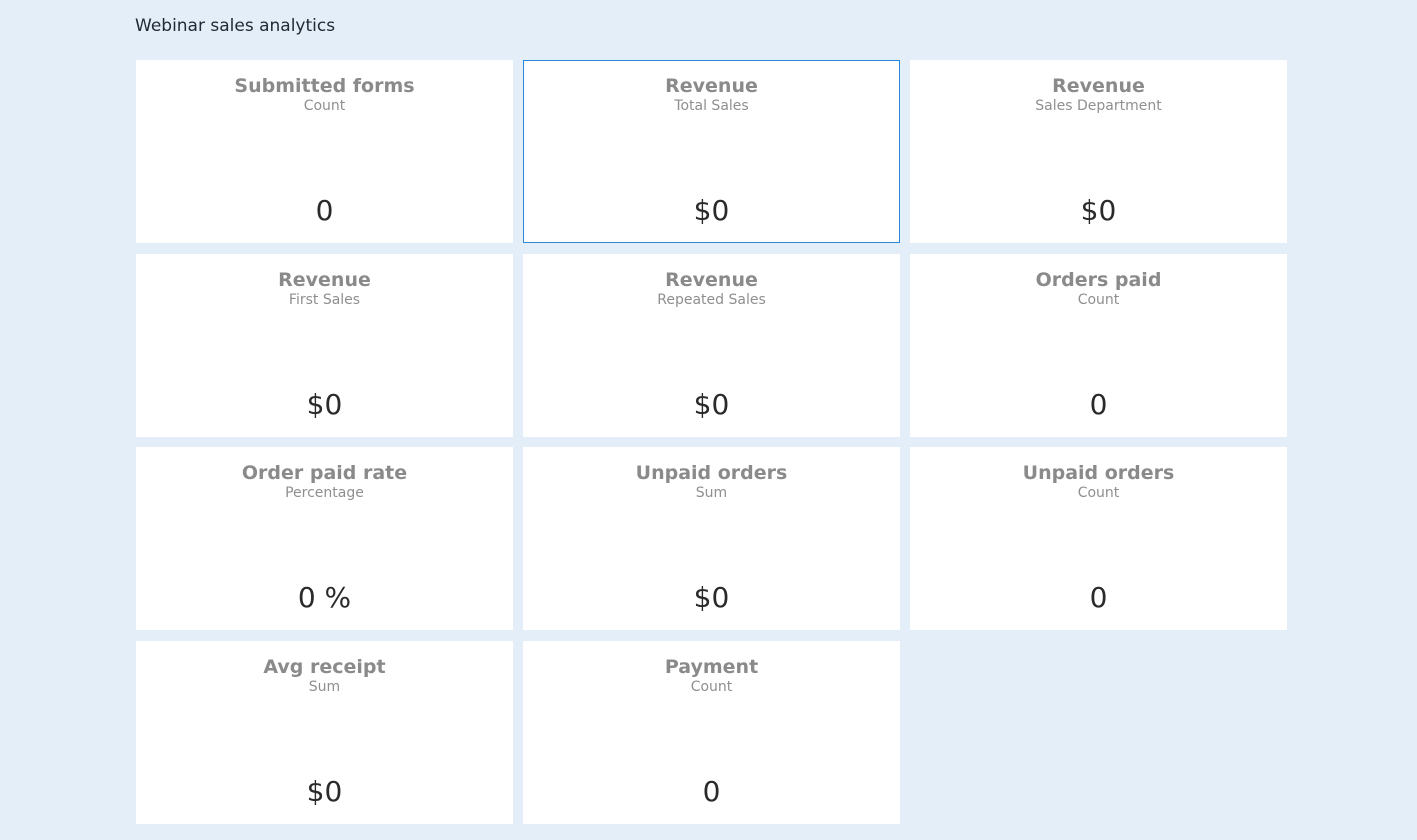 The width and height of the screenshot is (1417, 840). What do you see at coordinates (324, 732) in the screenshot?
I see `metric-card-avg-receipt: Avg receipt Sum $0` at bounding box center [324, 732].